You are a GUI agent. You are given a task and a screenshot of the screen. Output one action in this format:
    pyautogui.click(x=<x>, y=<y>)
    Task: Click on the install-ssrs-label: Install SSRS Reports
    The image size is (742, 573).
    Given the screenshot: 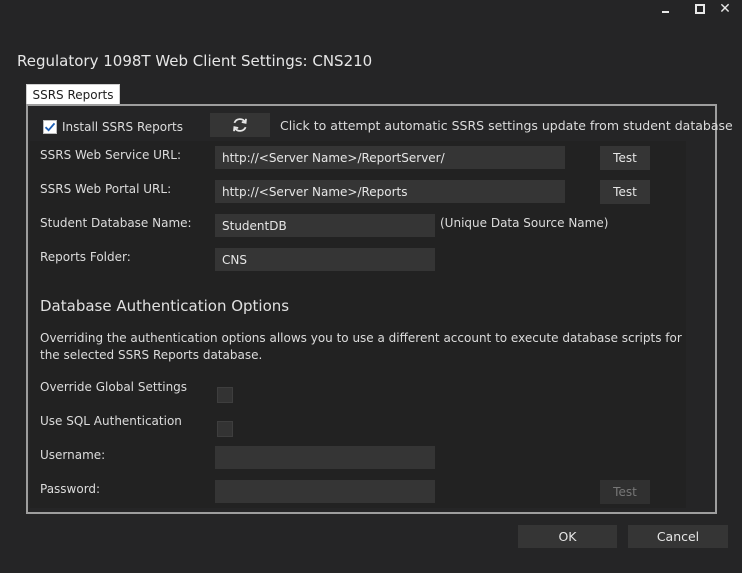 What is the action you would take?
    pyautogui.click(x=122, y=127)
    